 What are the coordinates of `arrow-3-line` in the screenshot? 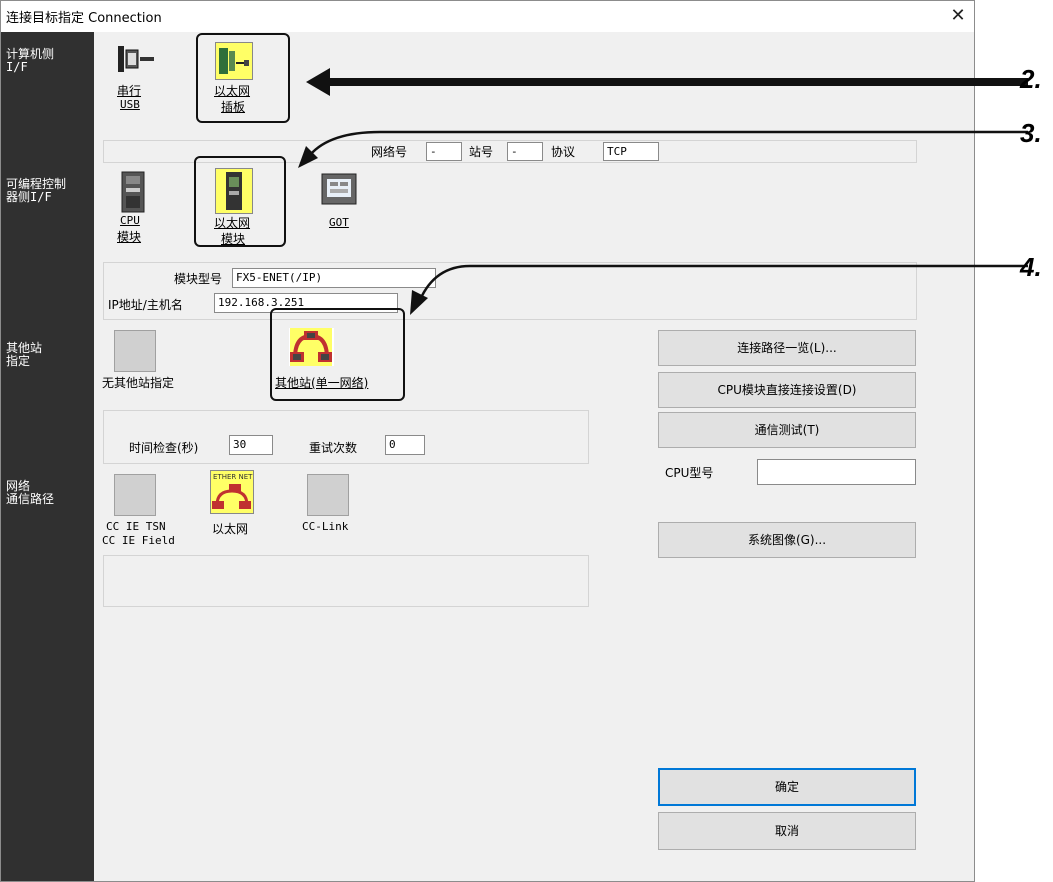 It's located at (668, 143).